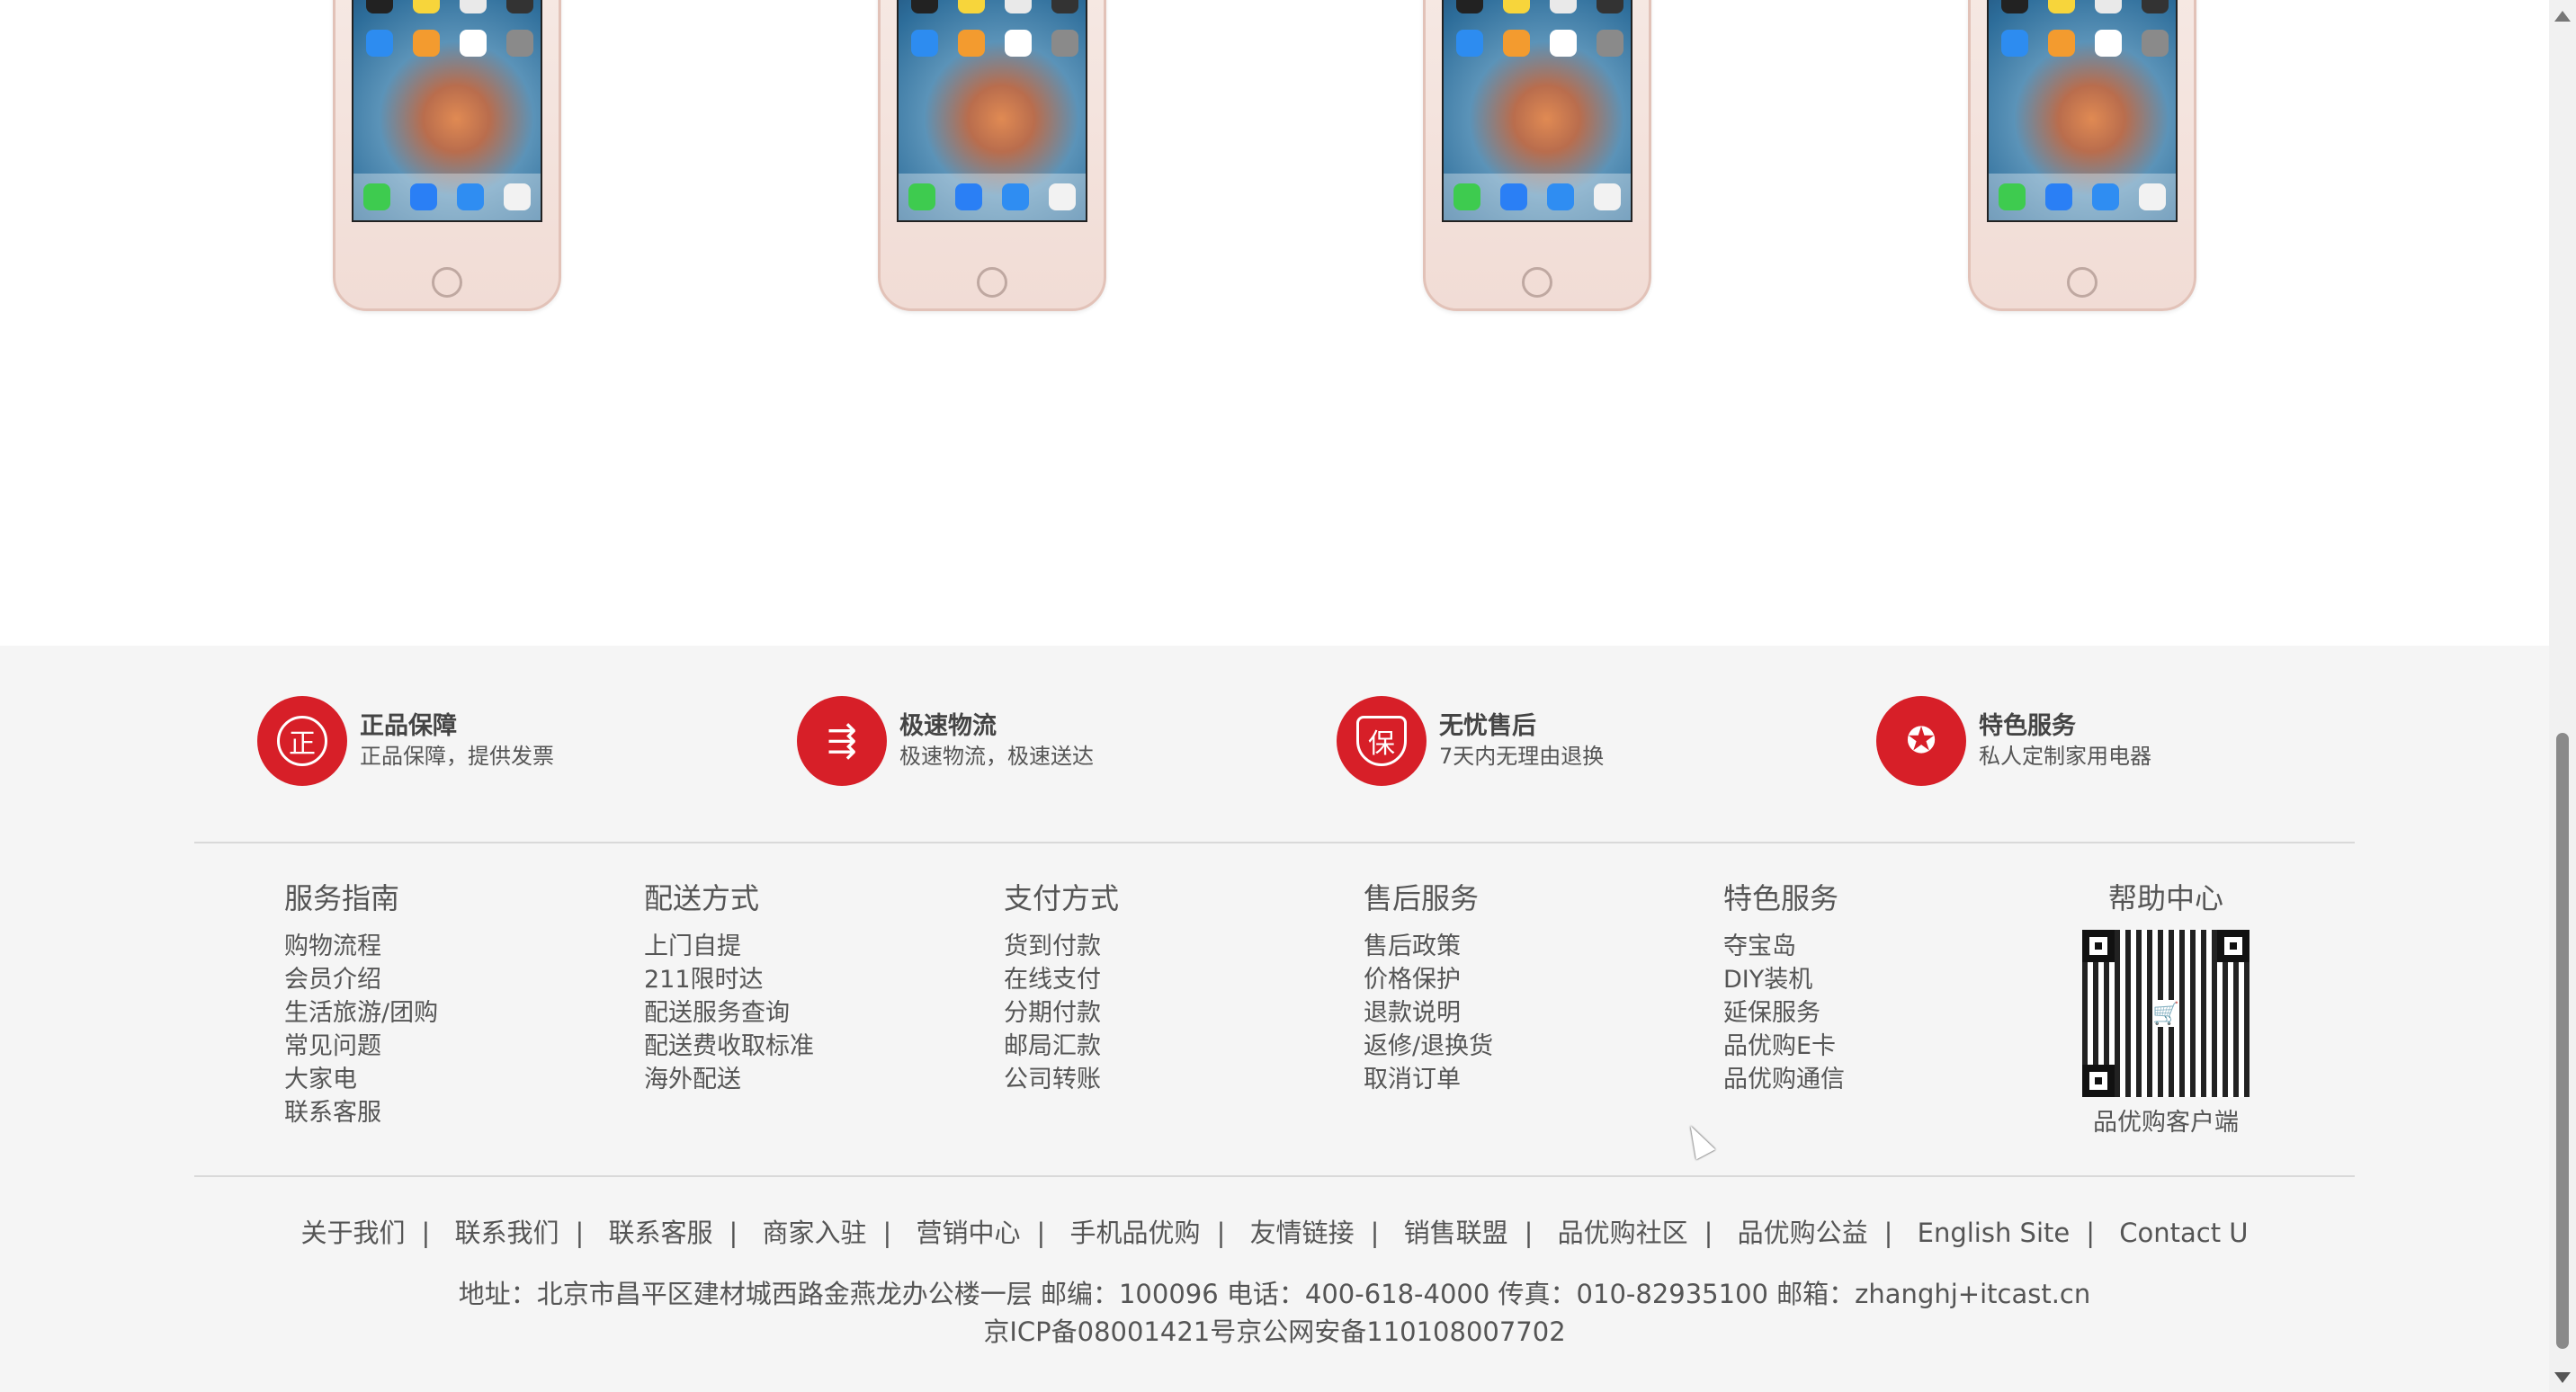  Describe the element at coordinates (1784, 1013) in the screenshot. I see `footer-link: 延保服务` at that location.